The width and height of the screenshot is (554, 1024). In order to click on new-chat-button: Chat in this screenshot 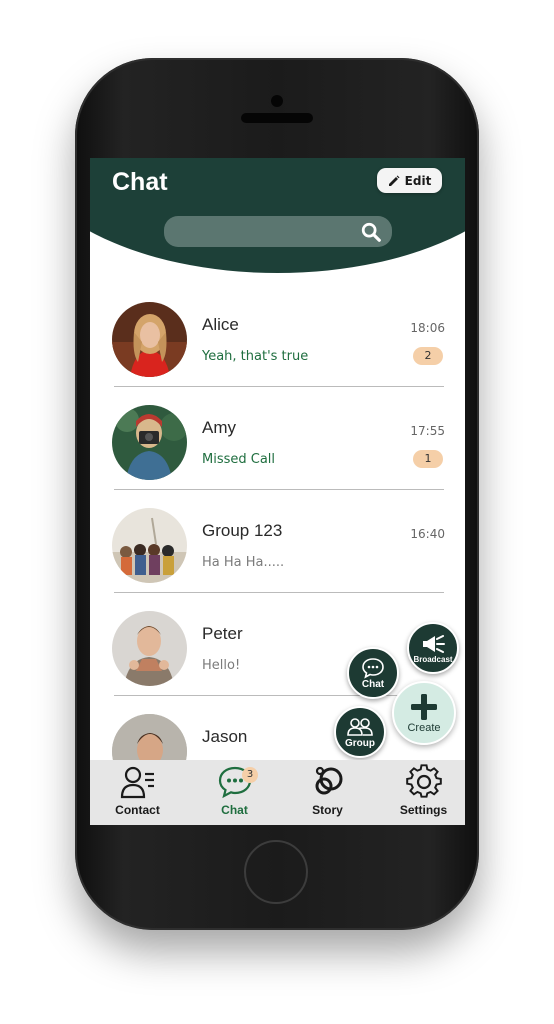, I will do `click(373, 673)`.